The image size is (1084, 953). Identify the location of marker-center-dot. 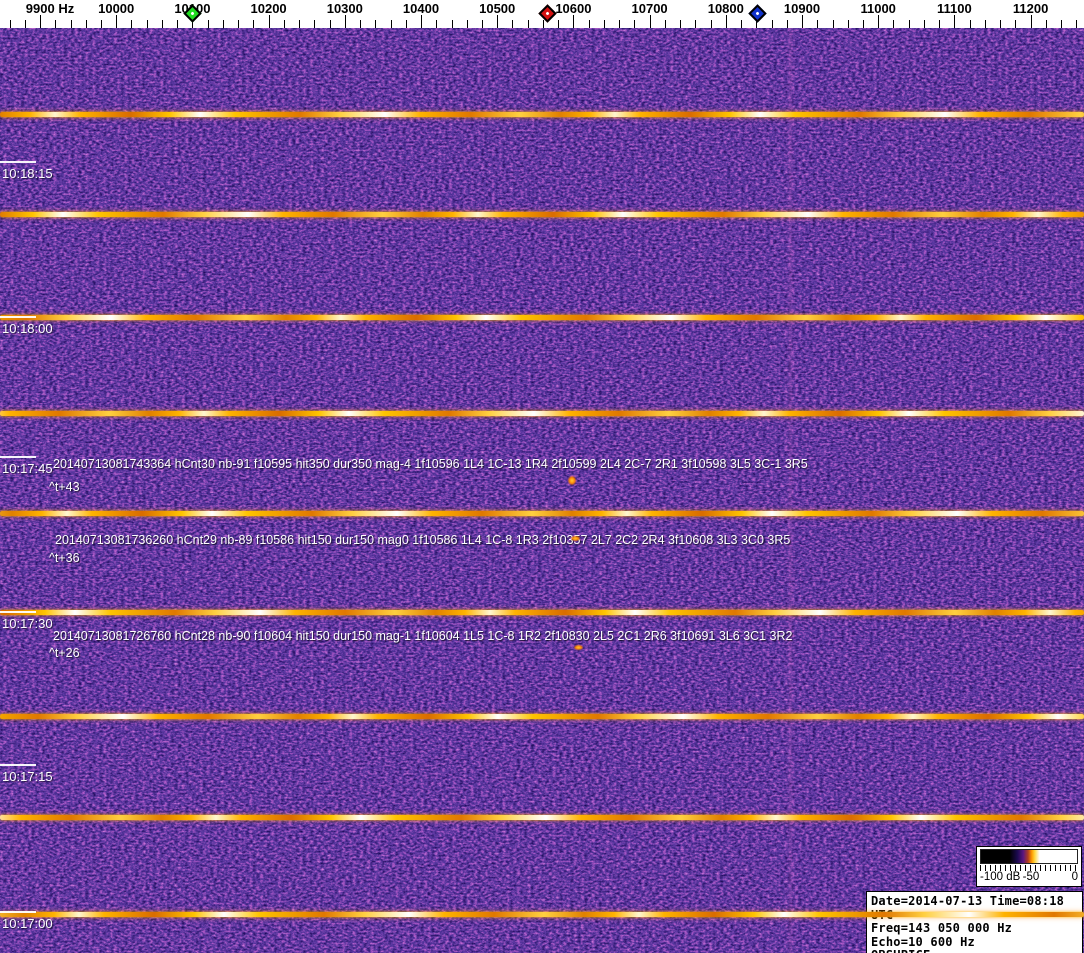
(547, 12).